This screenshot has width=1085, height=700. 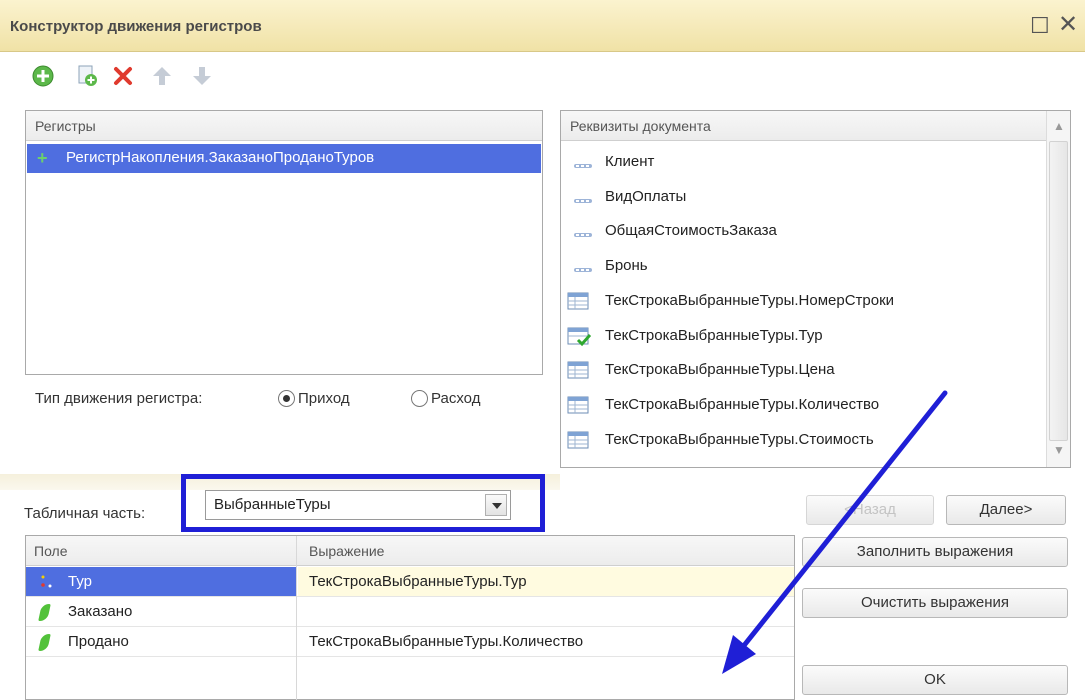 What do you see at coordinates (202, 76) in the screenshot?
I see `move-down-icon` at bounding box center [202, 76].